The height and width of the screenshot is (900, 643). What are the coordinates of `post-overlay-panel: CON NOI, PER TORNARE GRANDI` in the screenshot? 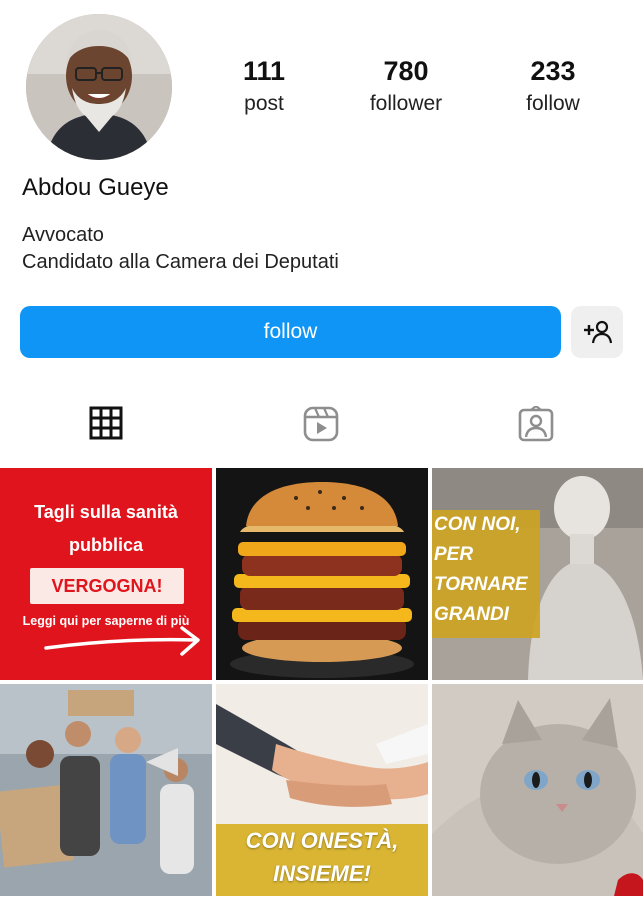 It's located at (486, 574).